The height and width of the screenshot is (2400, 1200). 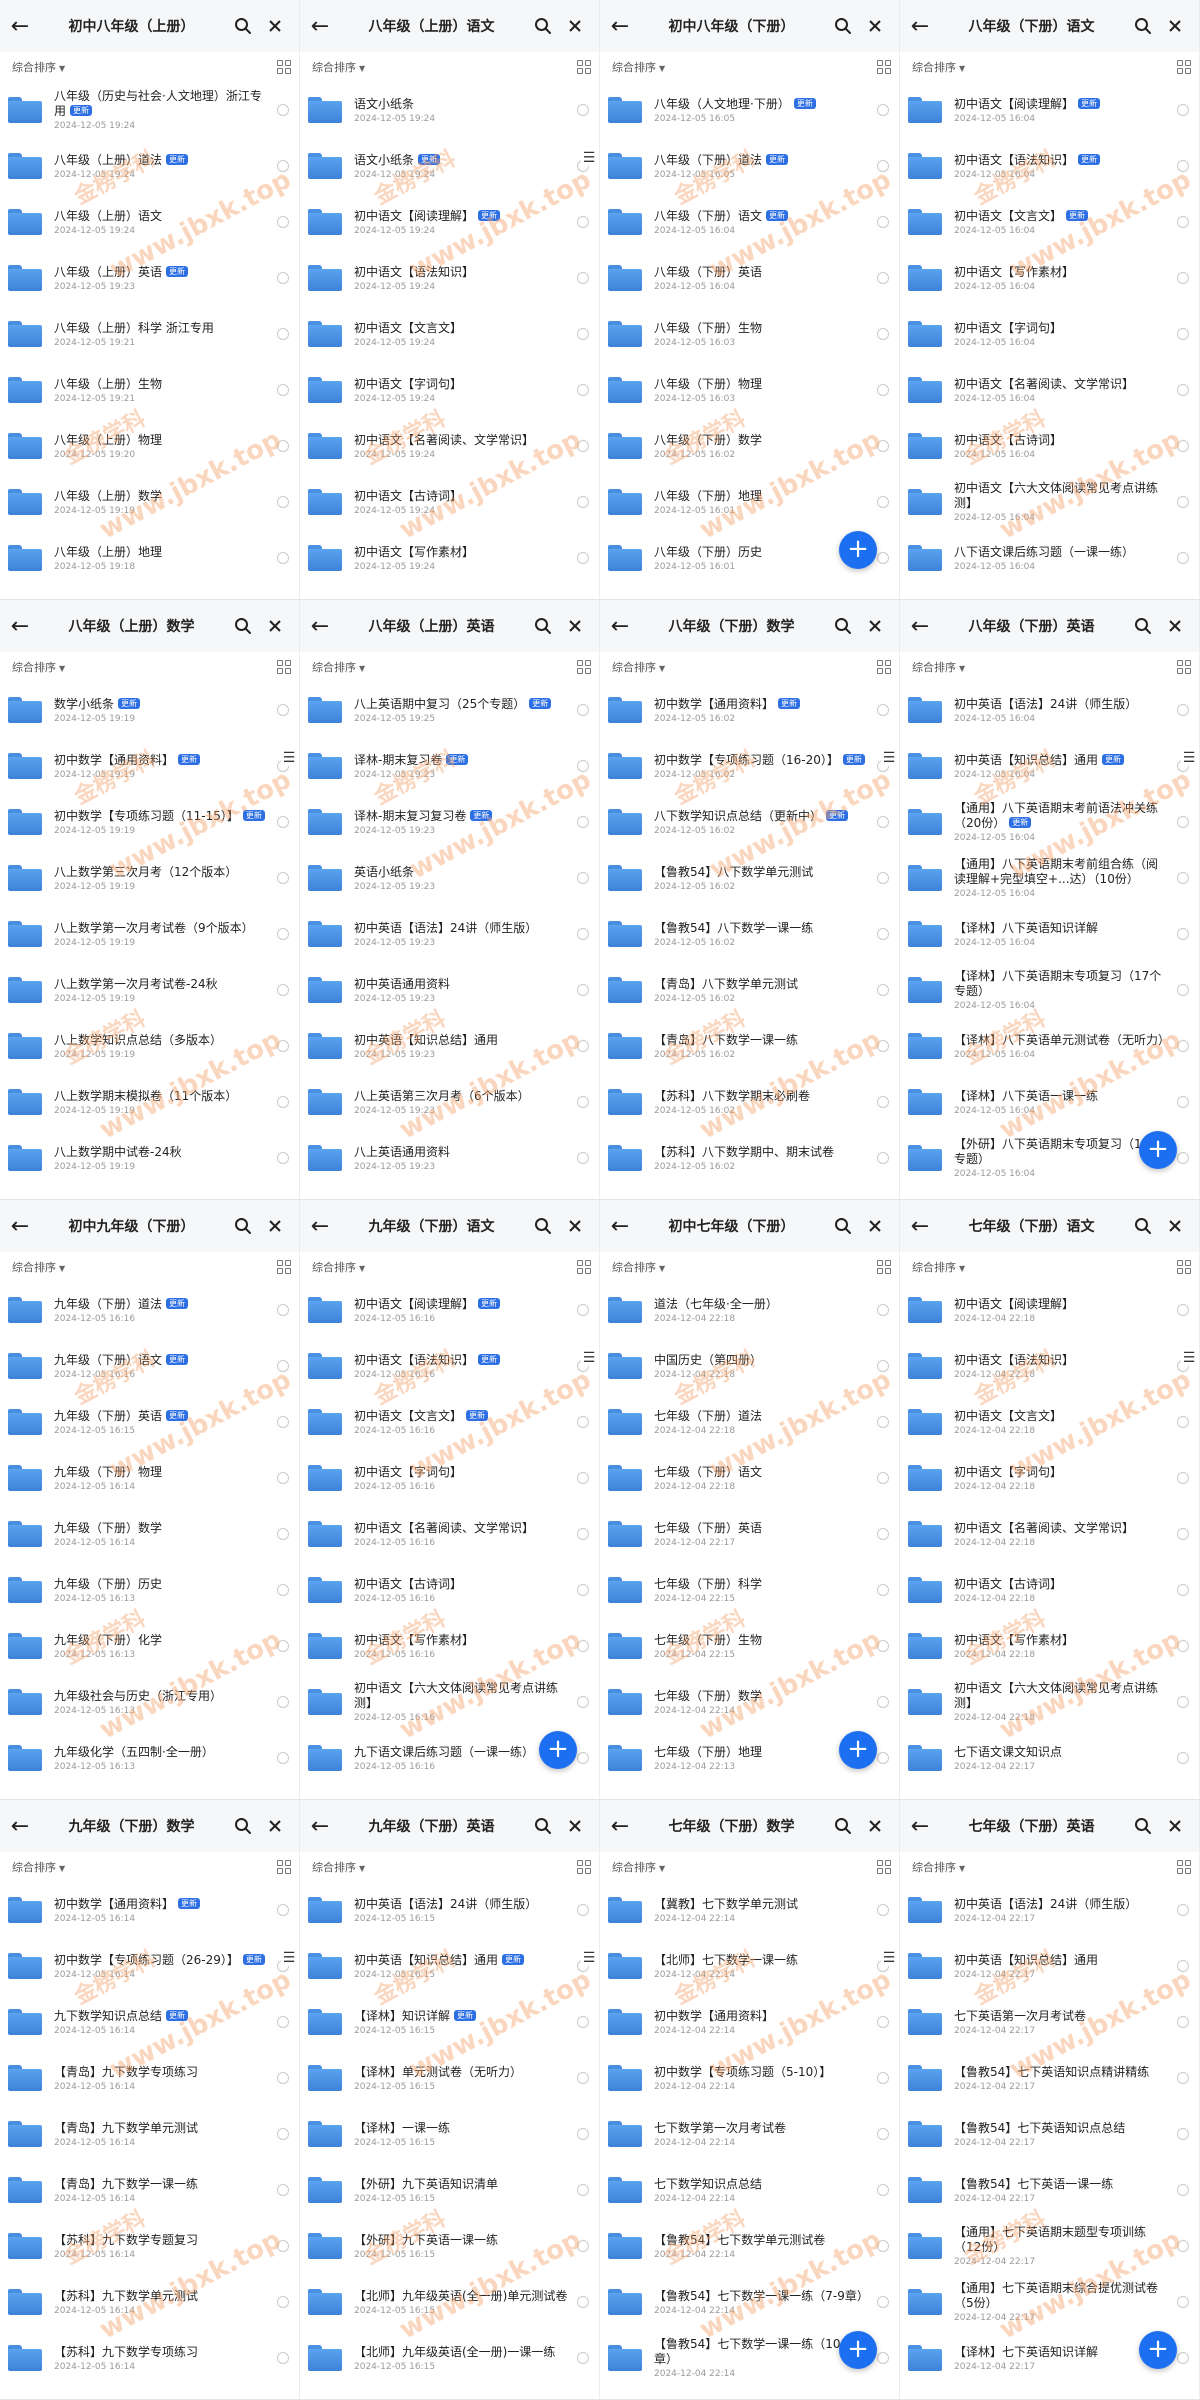 I want to click on folder-row: 【北师】九年级英语(全一册)单元测试卷 2024-12-05 16:15, so click(x=449, y=2302).